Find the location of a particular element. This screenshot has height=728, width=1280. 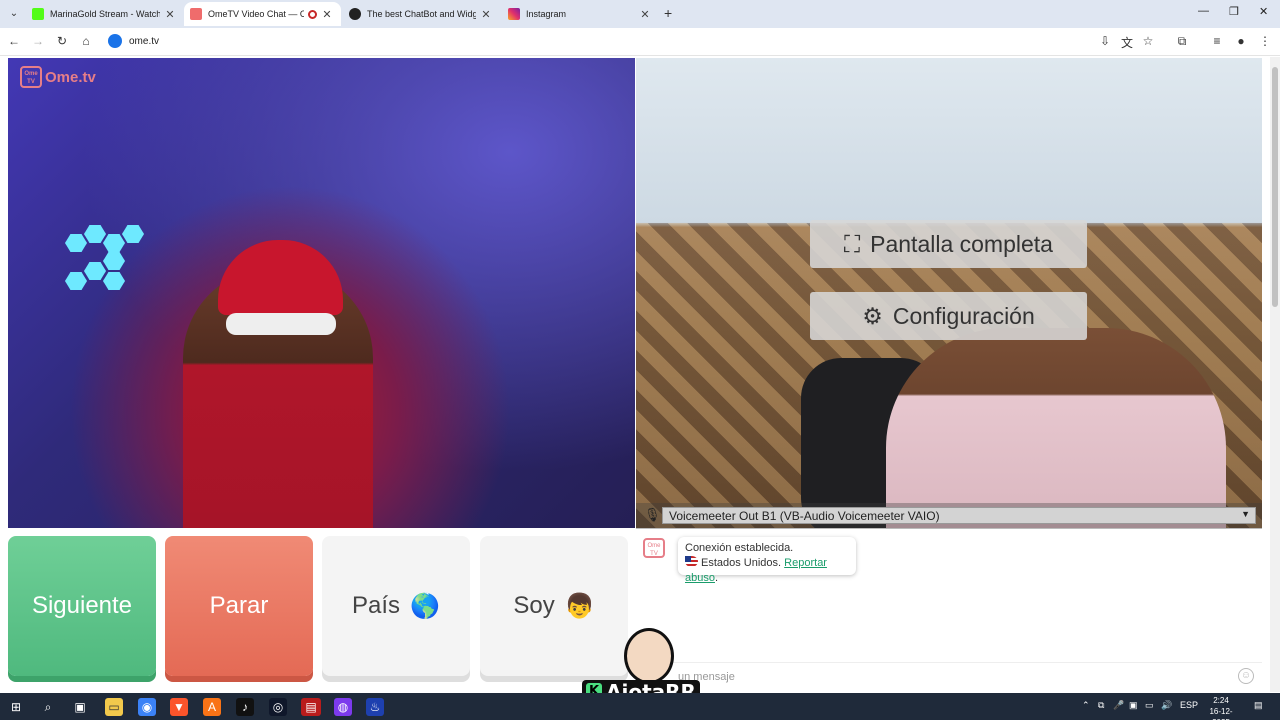

tab-ometv: OmeTV Video Chat — Omegle ✕ is located at coordinates (262, 14).